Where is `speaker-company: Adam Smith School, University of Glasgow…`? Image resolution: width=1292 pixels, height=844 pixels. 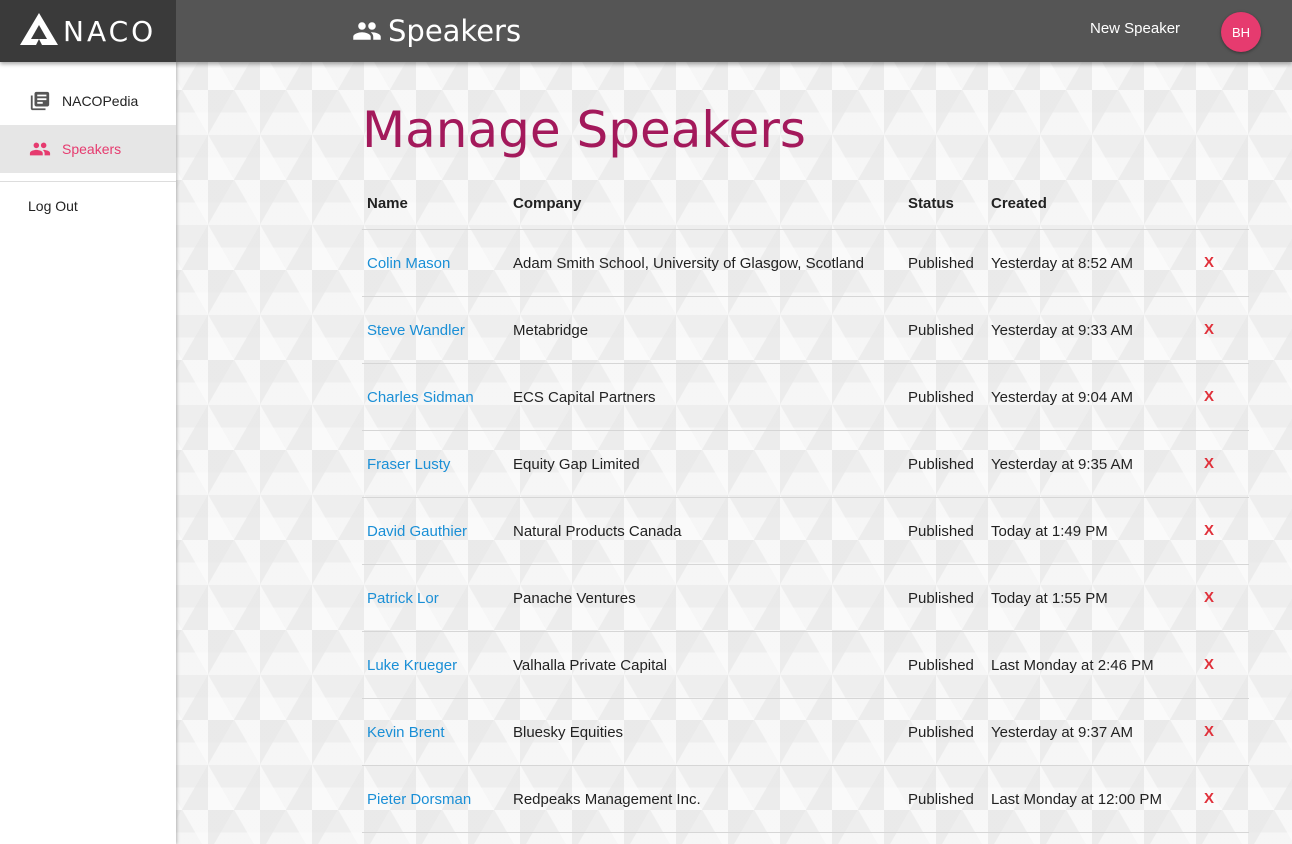 speaker-company: Adam Smith School, University of Glasgow… is located at coordinates (688, 263).